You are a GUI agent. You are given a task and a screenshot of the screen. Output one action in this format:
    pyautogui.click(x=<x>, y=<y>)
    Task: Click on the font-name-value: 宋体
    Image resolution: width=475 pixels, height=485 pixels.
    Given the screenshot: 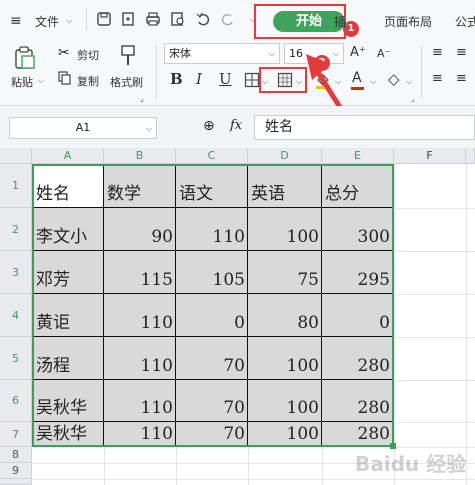 What is the action you would take?
    pyautogui.click(x=180, y=53)
    